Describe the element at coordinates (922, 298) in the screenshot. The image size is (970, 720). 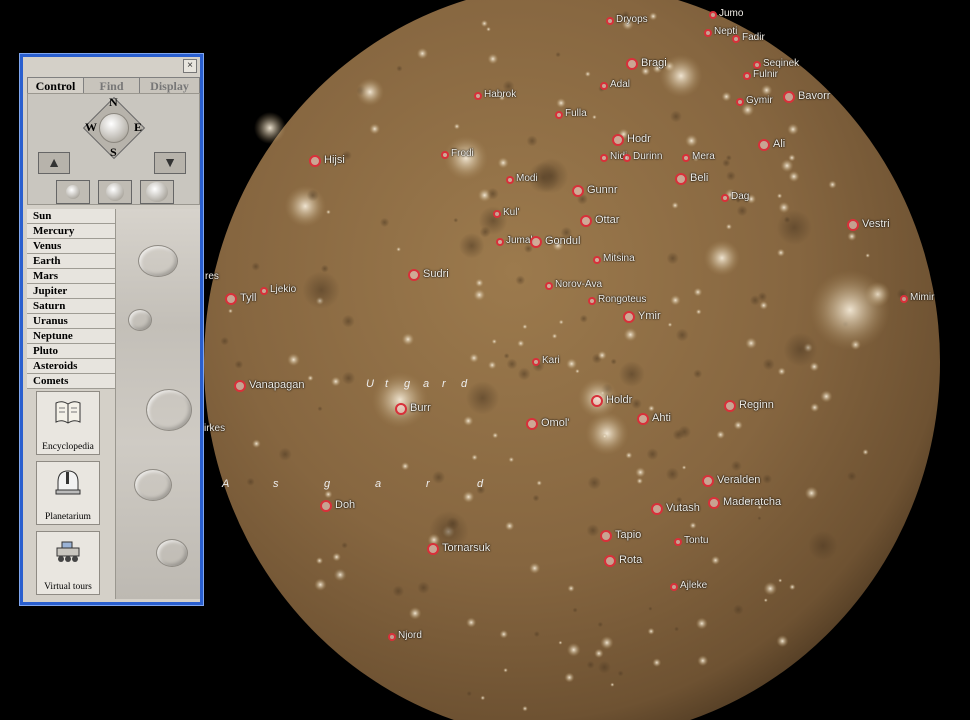
I see `feature-label: Mimir` at that location.